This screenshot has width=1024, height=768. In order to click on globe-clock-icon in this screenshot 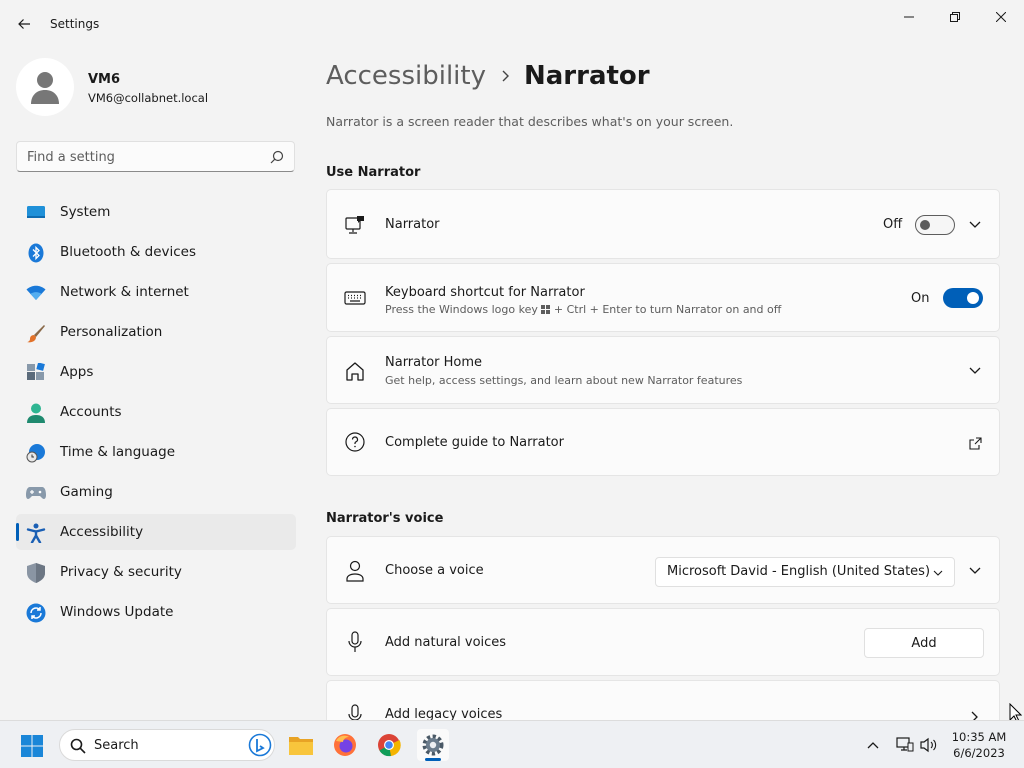, I will do `click(36, 453)`.